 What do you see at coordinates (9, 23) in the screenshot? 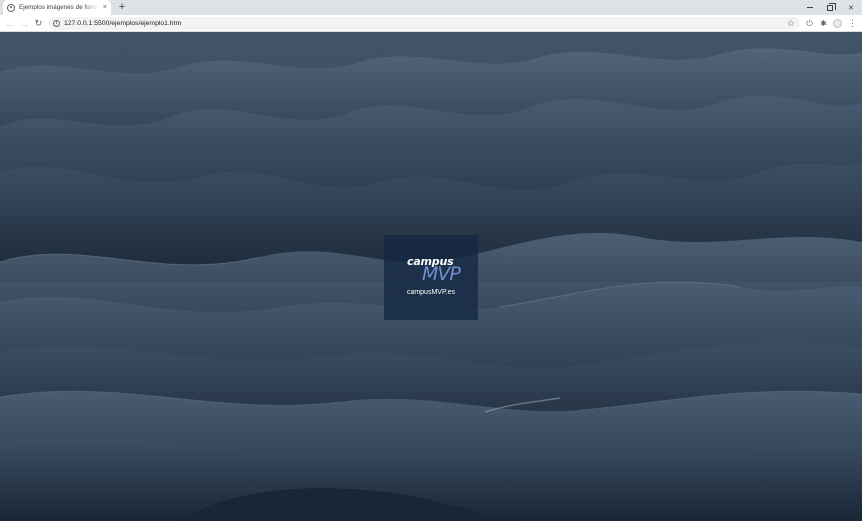
I see `back-button: ←` at bounding box center [9, 23].